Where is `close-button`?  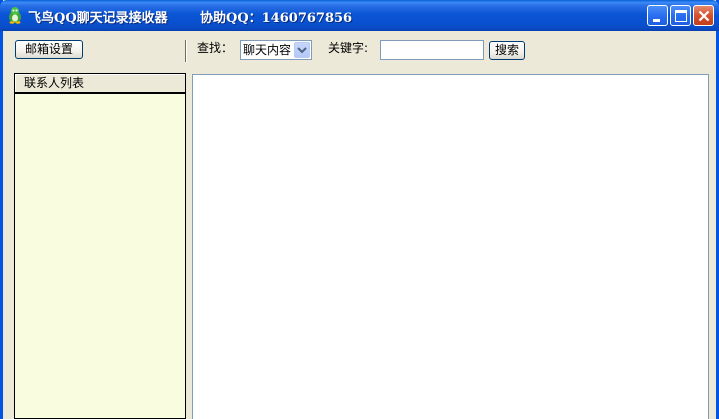 close-button is located at coordinates (703, 15).